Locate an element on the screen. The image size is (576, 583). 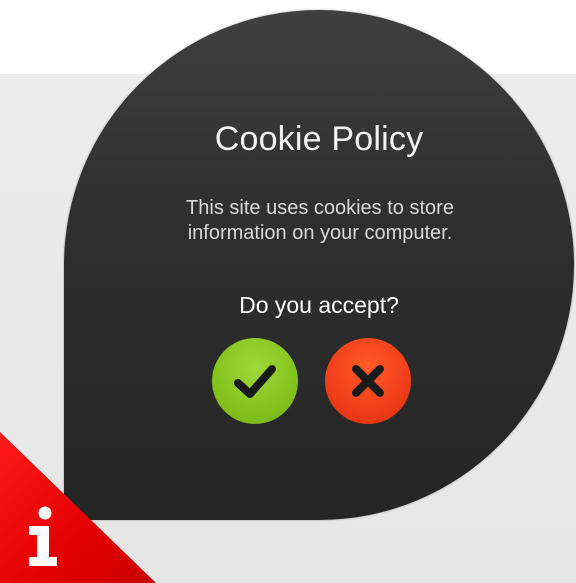
cookie-message-line-2: information on your computer. is located at coordinates (320, 233).